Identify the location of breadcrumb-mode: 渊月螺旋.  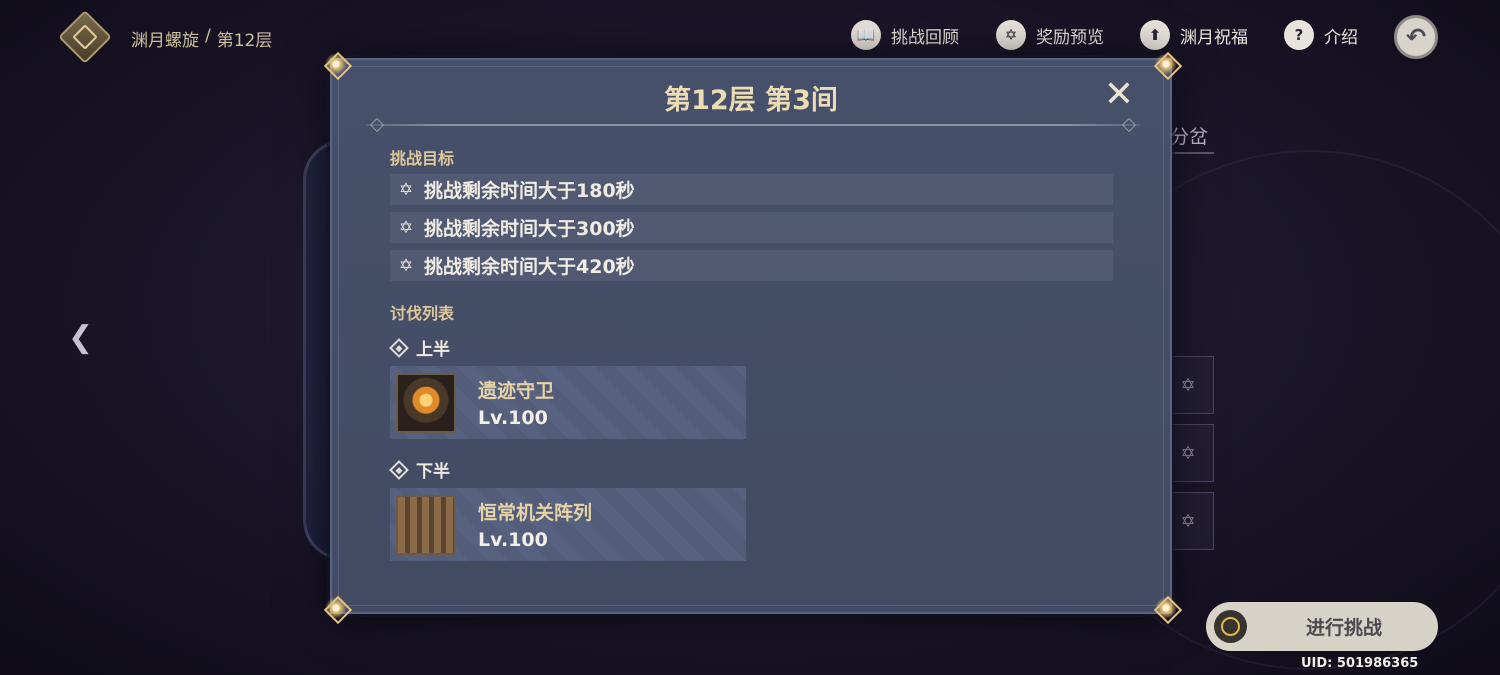
(165, 41).